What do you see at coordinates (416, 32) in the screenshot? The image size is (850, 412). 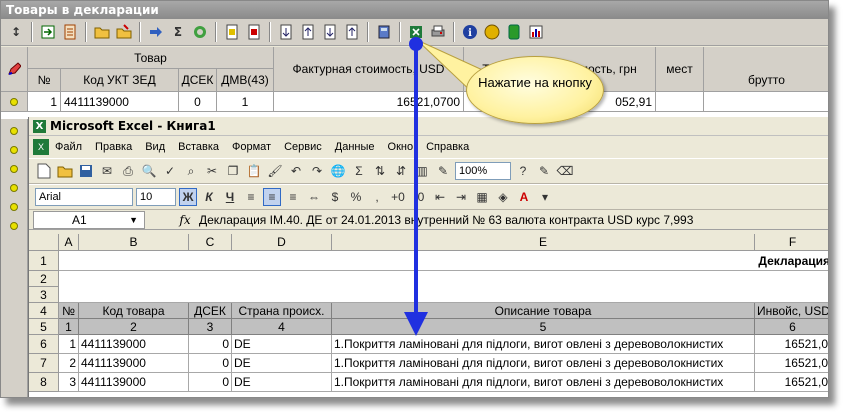 I see `excel-export-icon` at bounding box center [416, 32].